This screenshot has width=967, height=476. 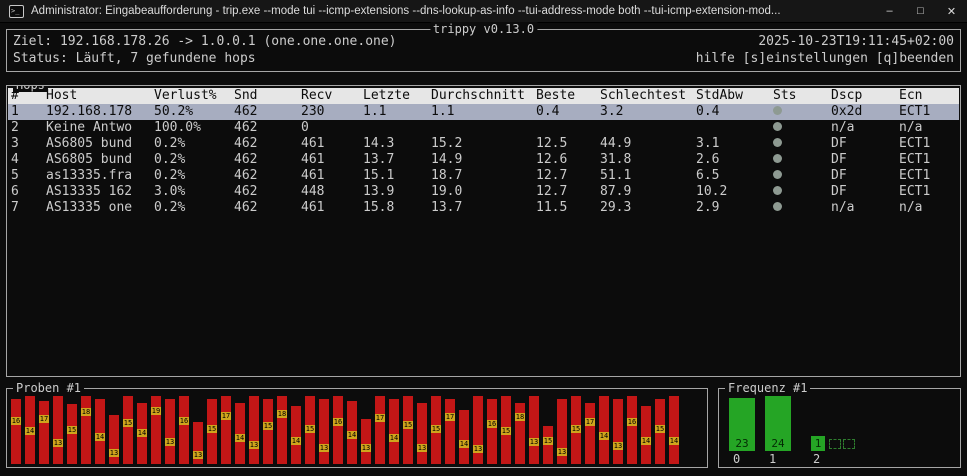 I want to click on hop-cell: 2, so click(x=15, y=127).